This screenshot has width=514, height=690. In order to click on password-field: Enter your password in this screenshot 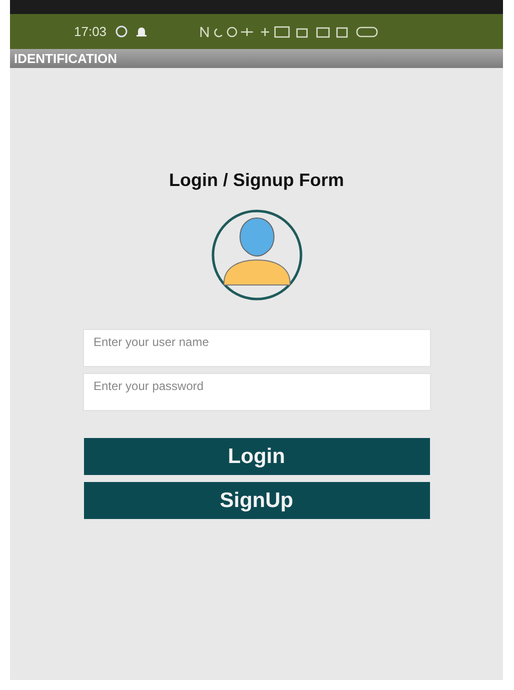, I will do `click(256, 392)`.